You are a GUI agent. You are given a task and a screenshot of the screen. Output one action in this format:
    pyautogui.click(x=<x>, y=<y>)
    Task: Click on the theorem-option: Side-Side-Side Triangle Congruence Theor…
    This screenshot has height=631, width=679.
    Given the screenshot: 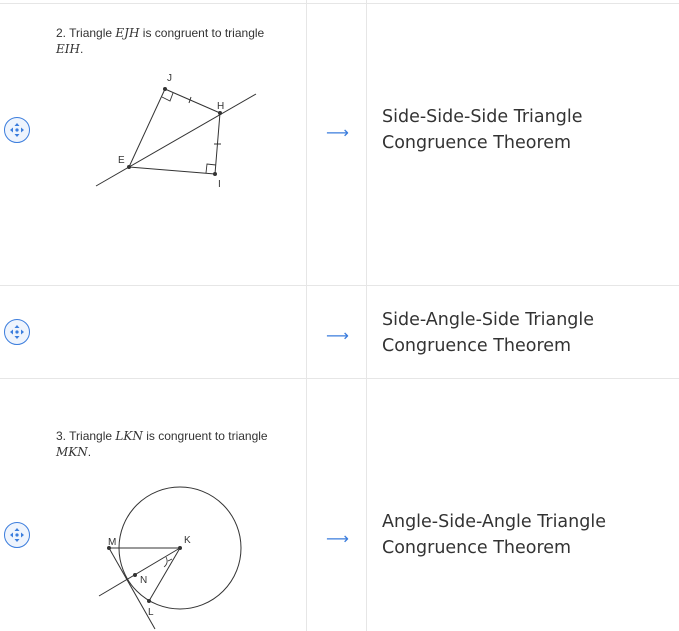 What is the action you would take?
    pyautogui.click(x=522, y=130)
    